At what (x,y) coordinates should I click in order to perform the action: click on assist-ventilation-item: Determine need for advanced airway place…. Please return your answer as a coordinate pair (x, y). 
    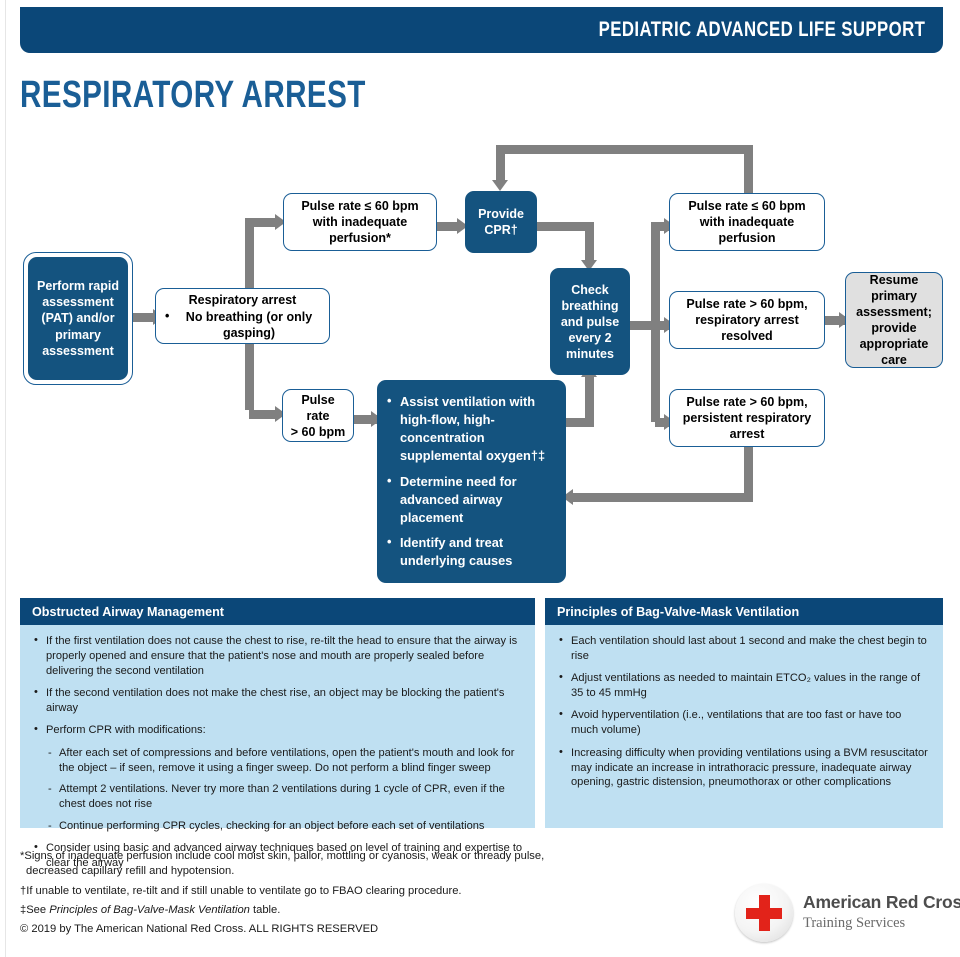
    Looking at the image, I should click on (470, 499).